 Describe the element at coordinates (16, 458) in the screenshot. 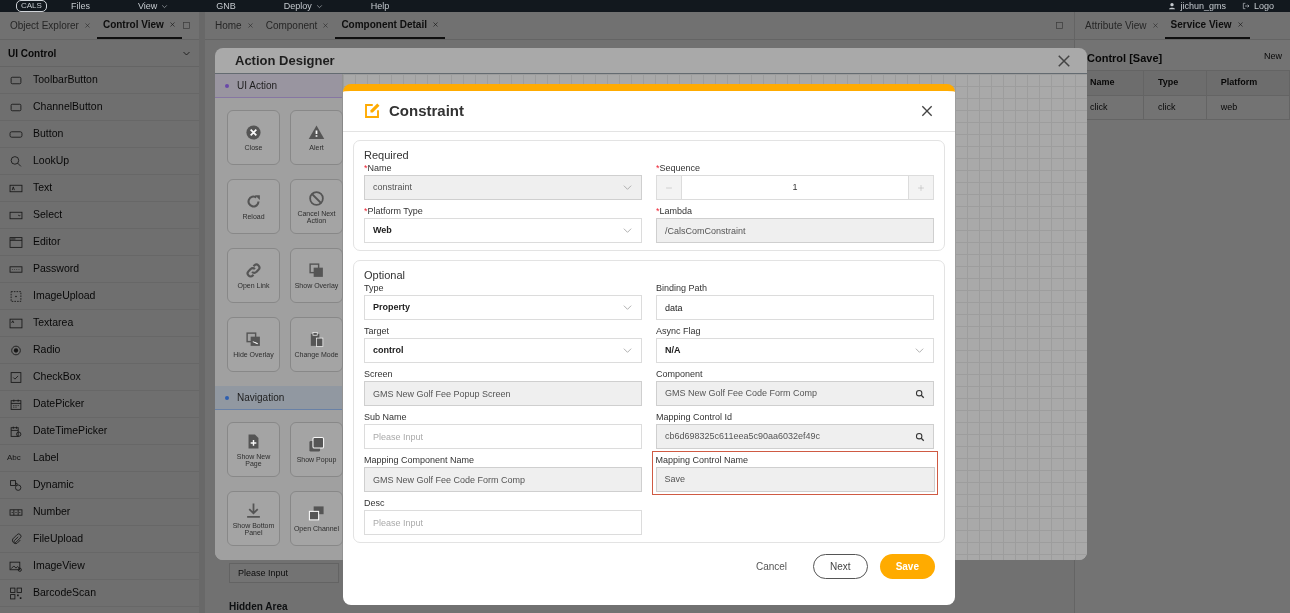

I see `label-glyph-icon: Abc` at that location.